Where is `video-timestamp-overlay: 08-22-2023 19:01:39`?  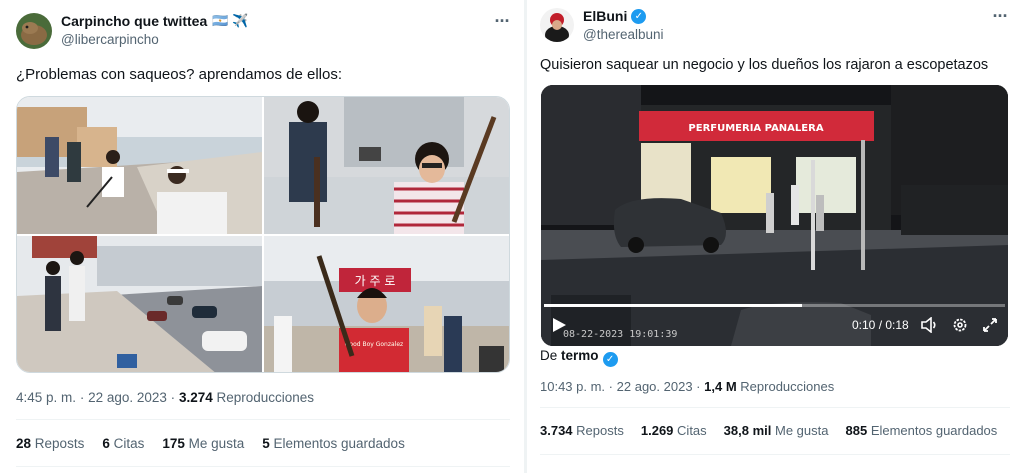 video-timestamp-overlay: 08-22-2023 19:01:39 is located at coordinates (620, 334).